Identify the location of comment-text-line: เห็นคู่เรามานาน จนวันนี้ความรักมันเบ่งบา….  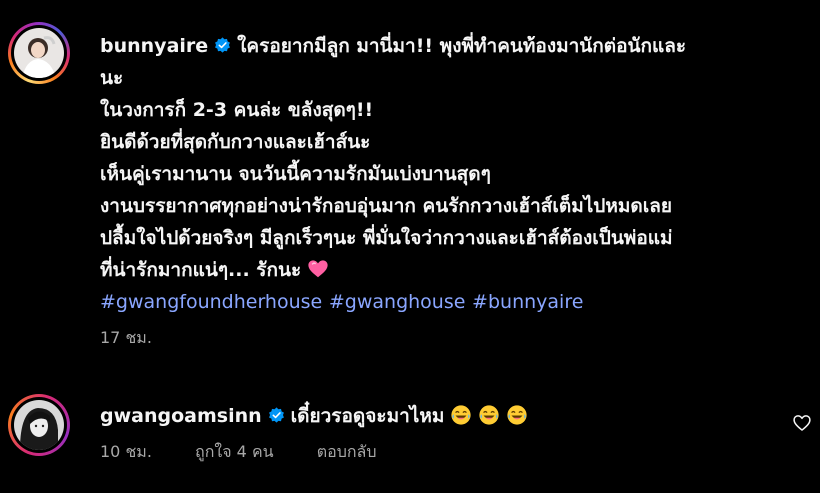
(295, 174).